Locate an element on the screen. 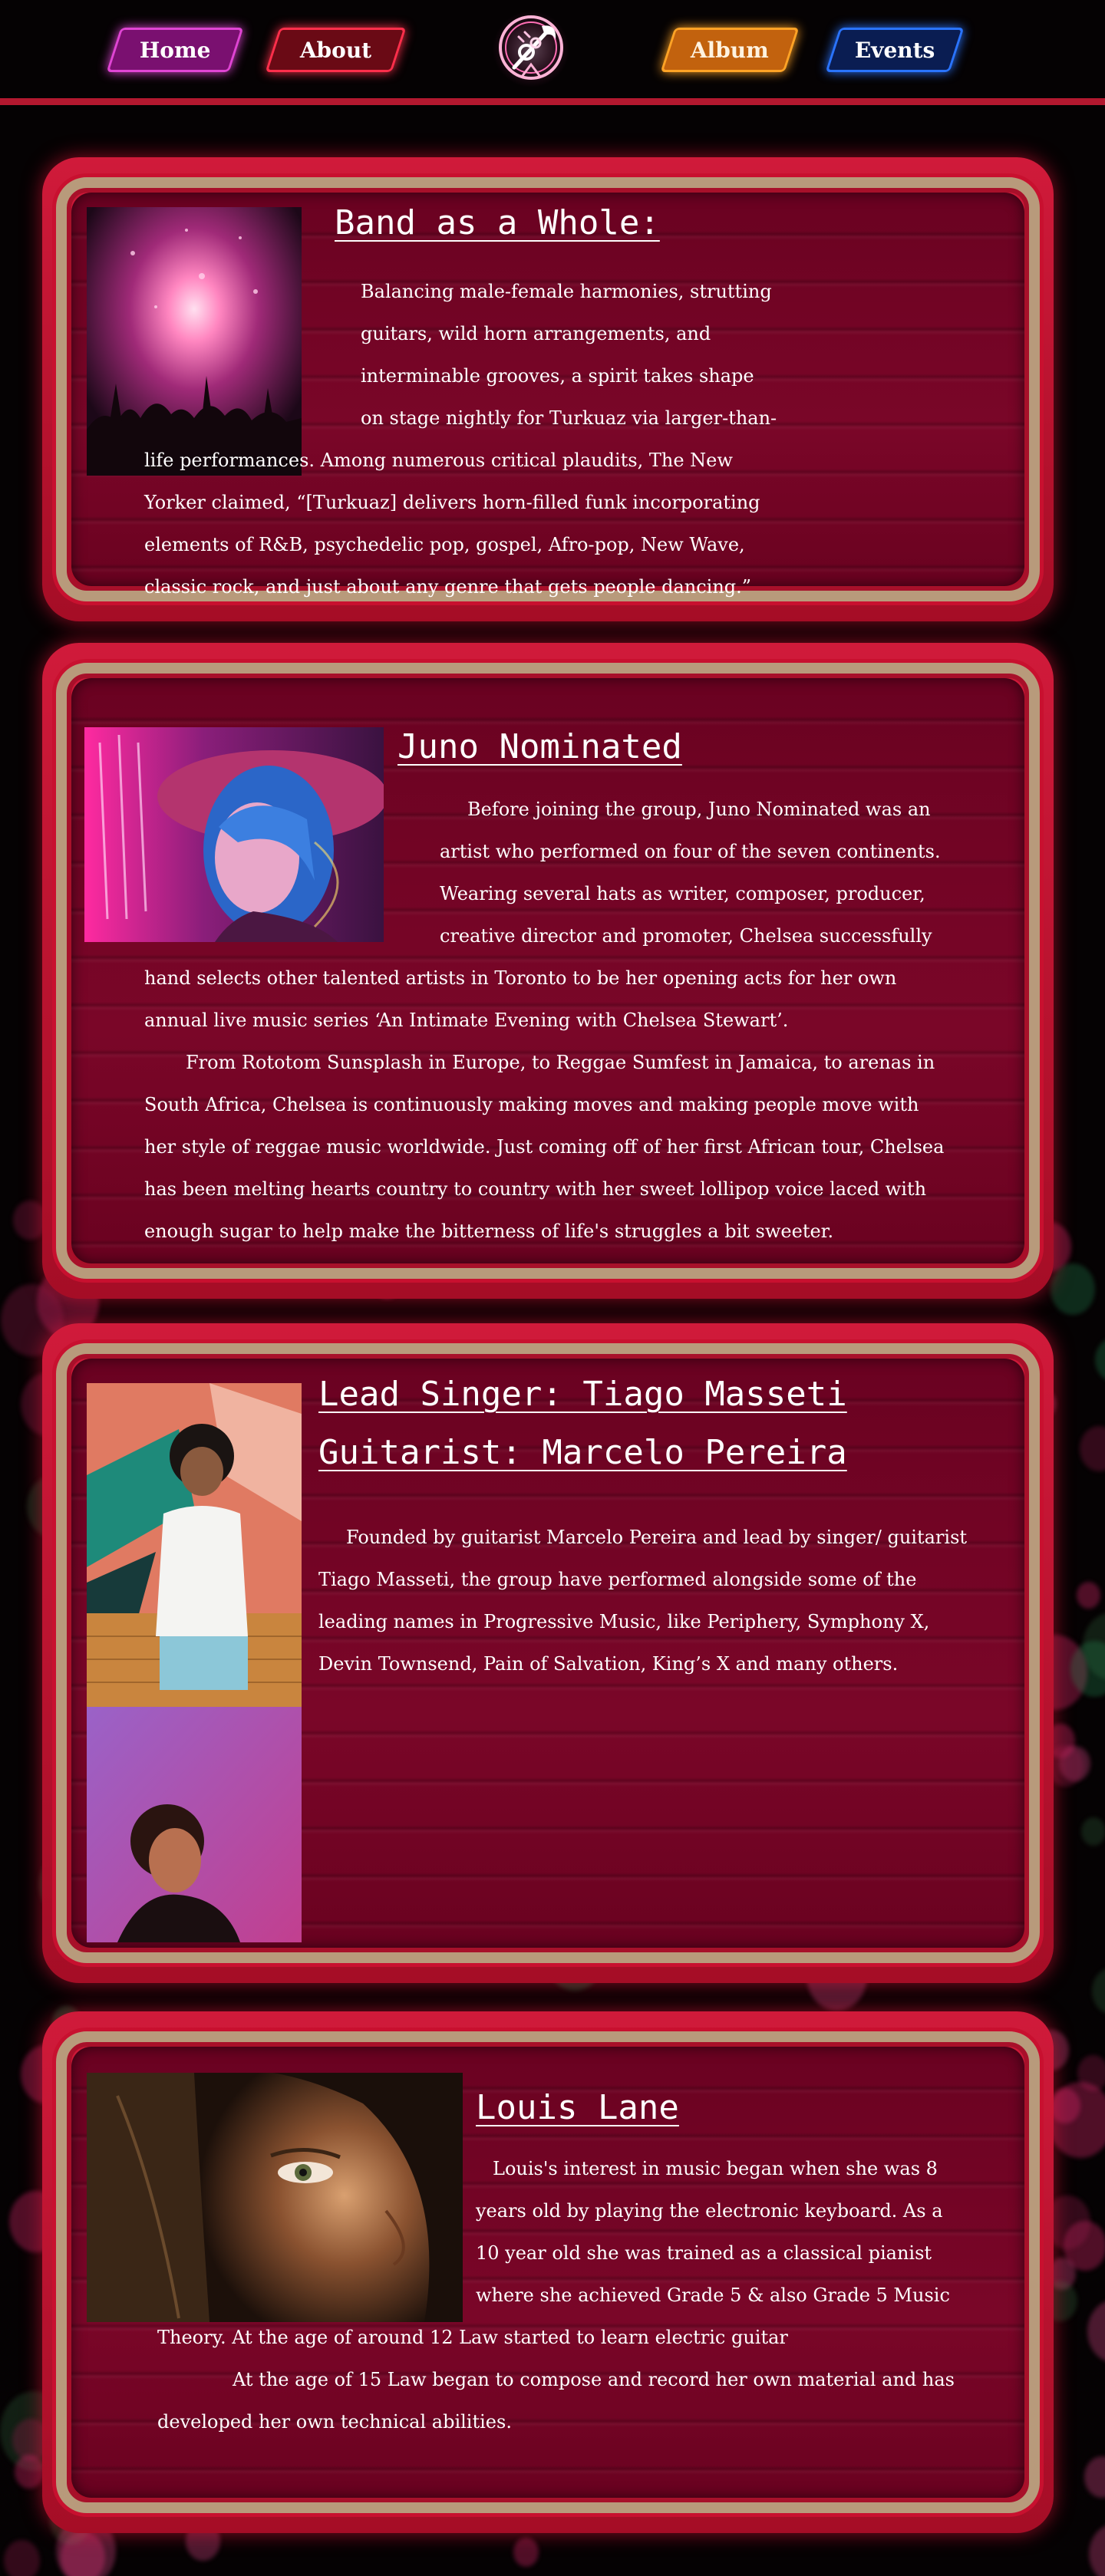 The image size is (1105, 2576). nav-home-button: Home is located at coordinates (175, 50).